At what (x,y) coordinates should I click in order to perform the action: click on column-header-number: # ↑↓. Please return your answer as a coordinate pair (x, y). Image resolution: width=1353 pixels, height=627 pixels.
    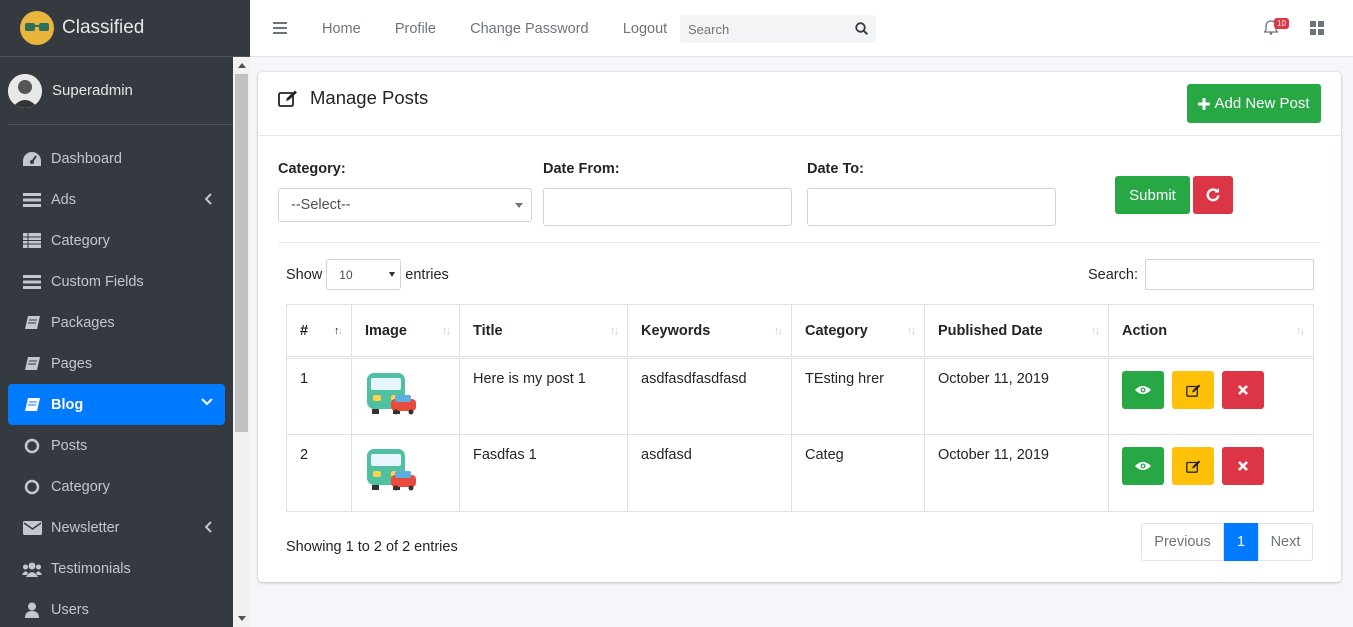
    Looking at the image, I should click on (319, 331).